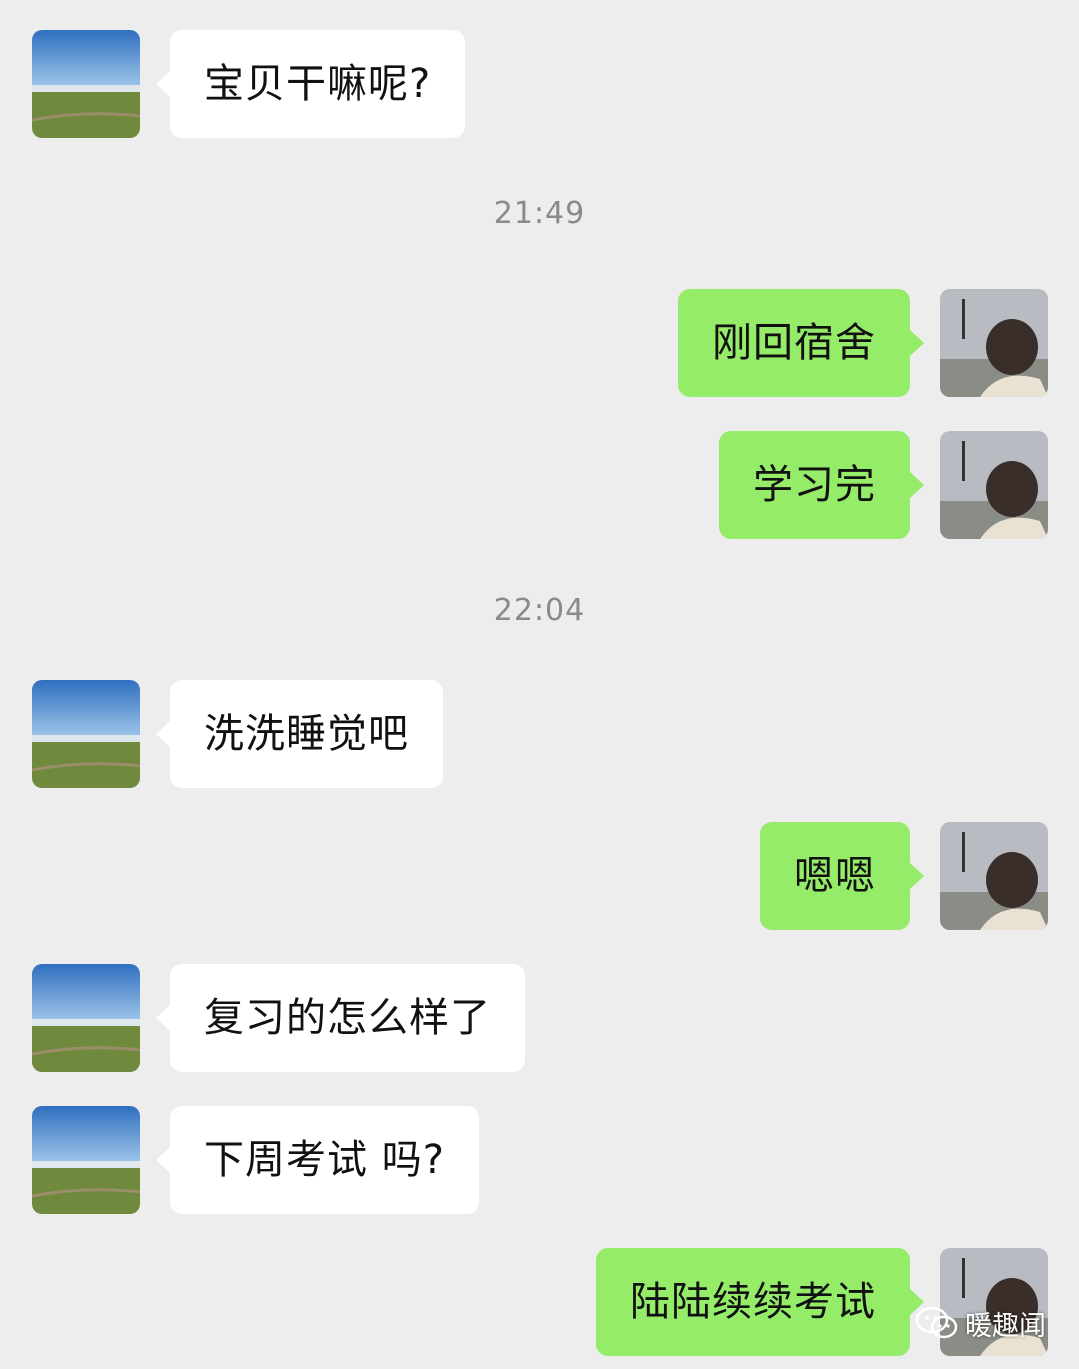 Image resolution: width=1079 pixels, height=1369 pixels. I want to click on message-bubble: 下周考试 吗?, so click(317, 1160).